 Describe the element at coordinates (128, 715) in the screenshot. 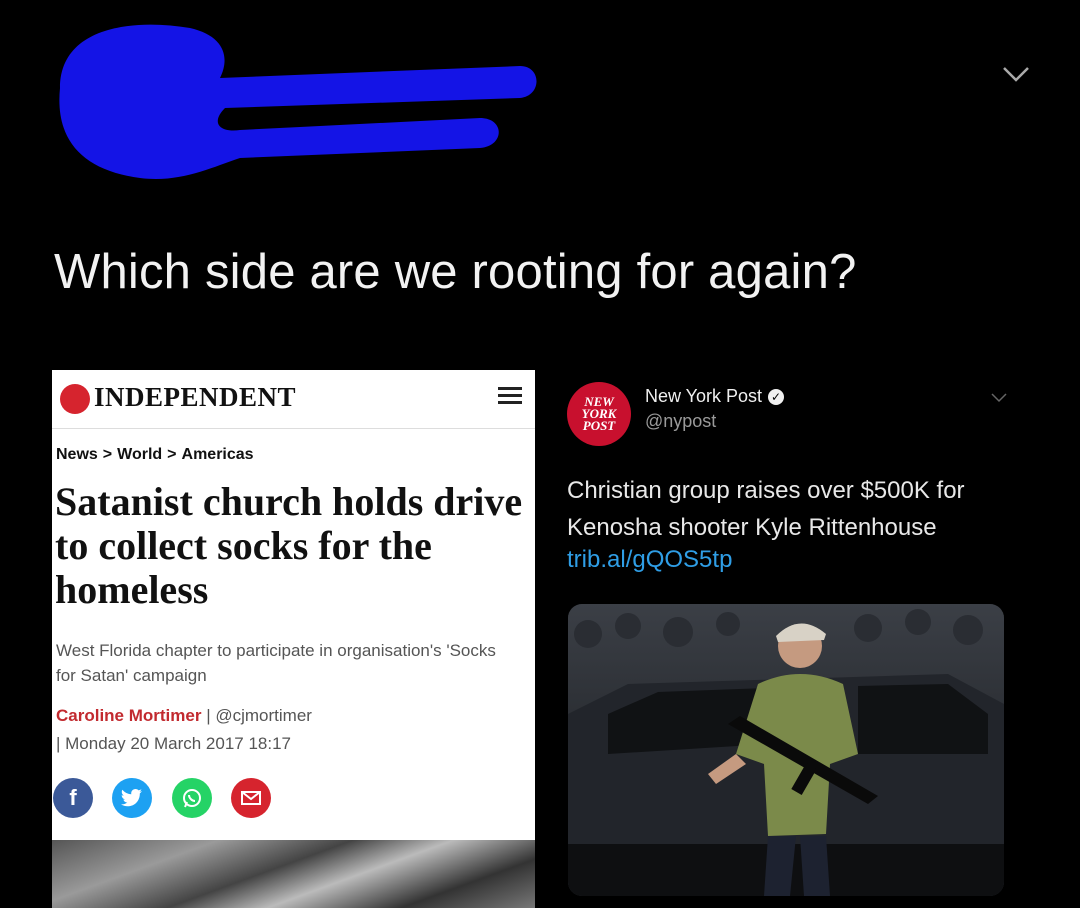

I see `author-name: Caroline Mortimer` at that location.